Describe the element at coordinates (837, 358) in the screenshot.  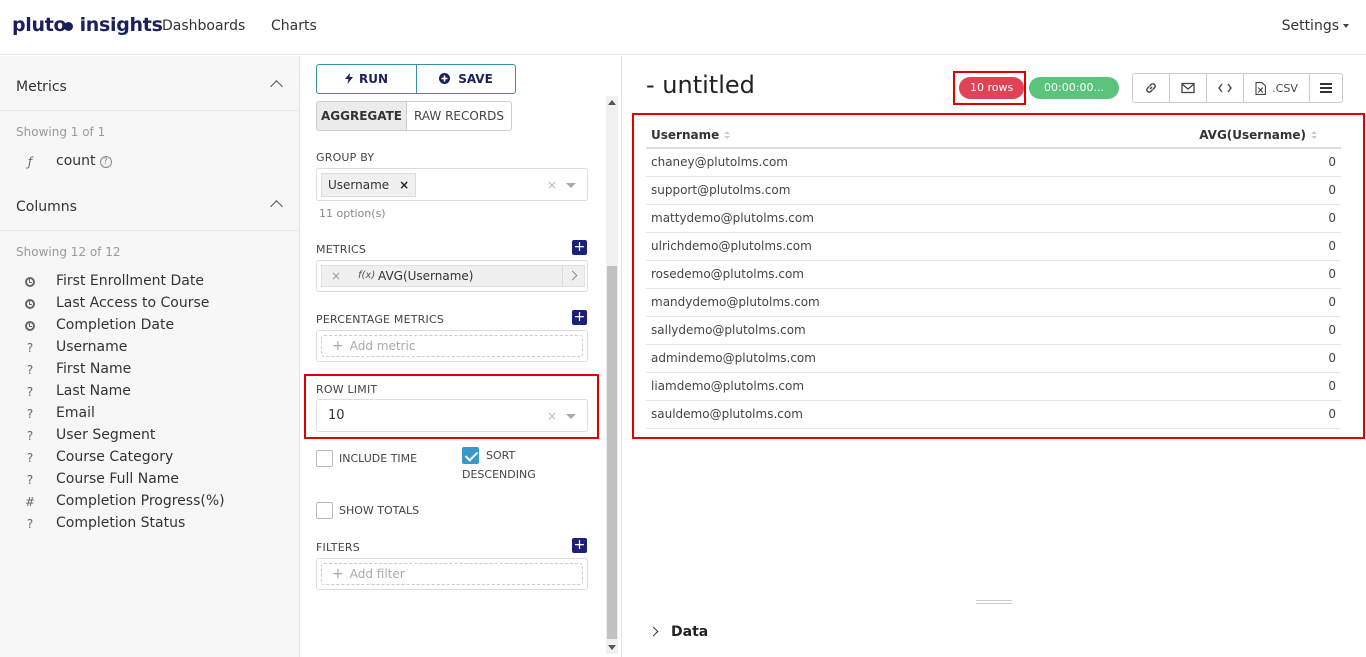
I see `cell-username: admindemo@plutolms.com` at that location.